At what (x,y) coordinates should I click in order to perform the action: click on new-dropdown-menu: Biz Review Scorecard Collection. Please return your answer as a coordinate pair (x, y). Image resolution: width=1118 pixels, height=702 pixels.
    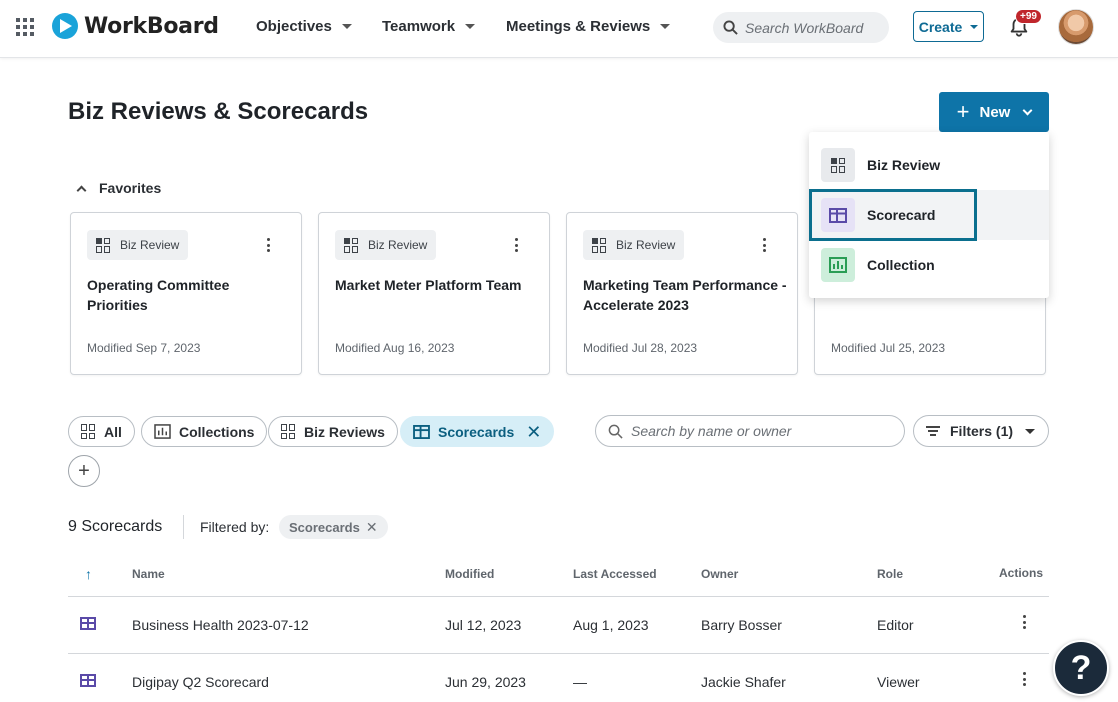
    Looking at the image, I should click on (929, 215).